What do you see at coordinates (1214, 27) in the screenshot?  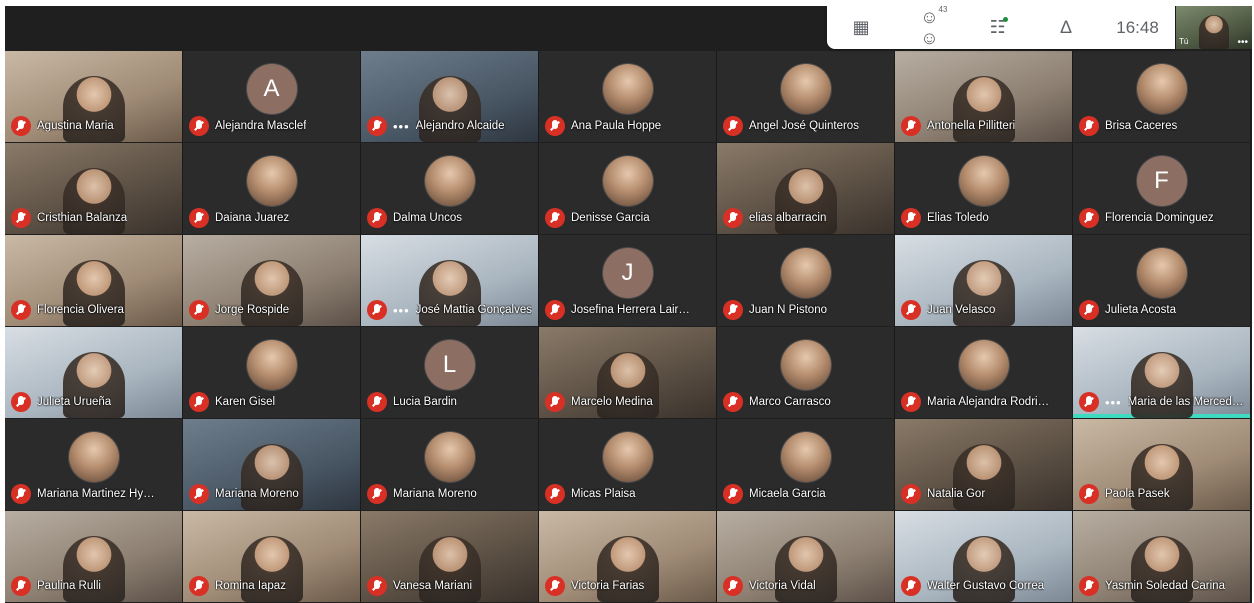 I see `self-view-tile: Tú •••` at bounding box center [1214, 27].